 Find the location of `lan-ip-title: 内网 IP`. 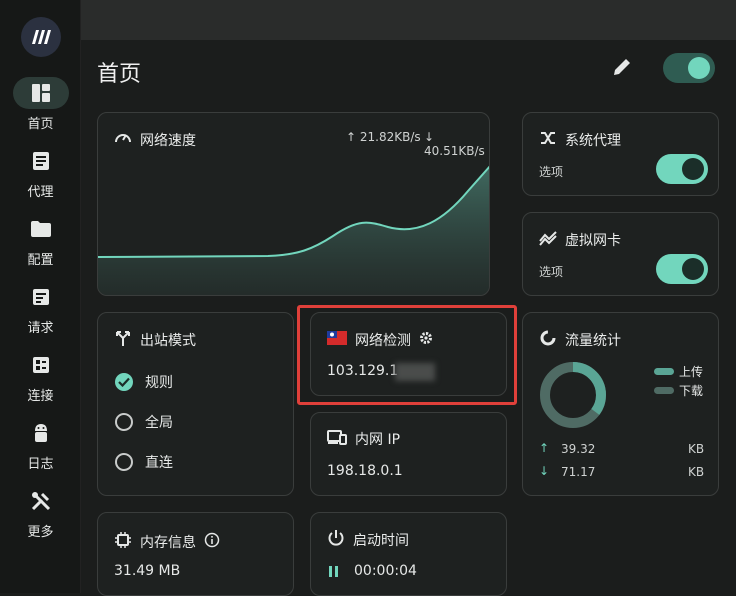

lan-ip-title: 内网 IP is located at coordinates (363, 439).